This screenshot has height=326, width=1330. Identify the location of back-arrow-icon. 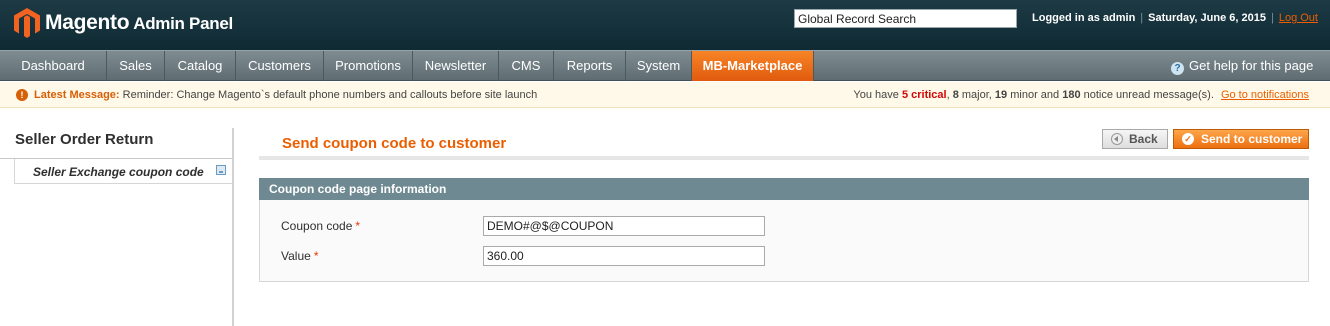
(1117, 139).